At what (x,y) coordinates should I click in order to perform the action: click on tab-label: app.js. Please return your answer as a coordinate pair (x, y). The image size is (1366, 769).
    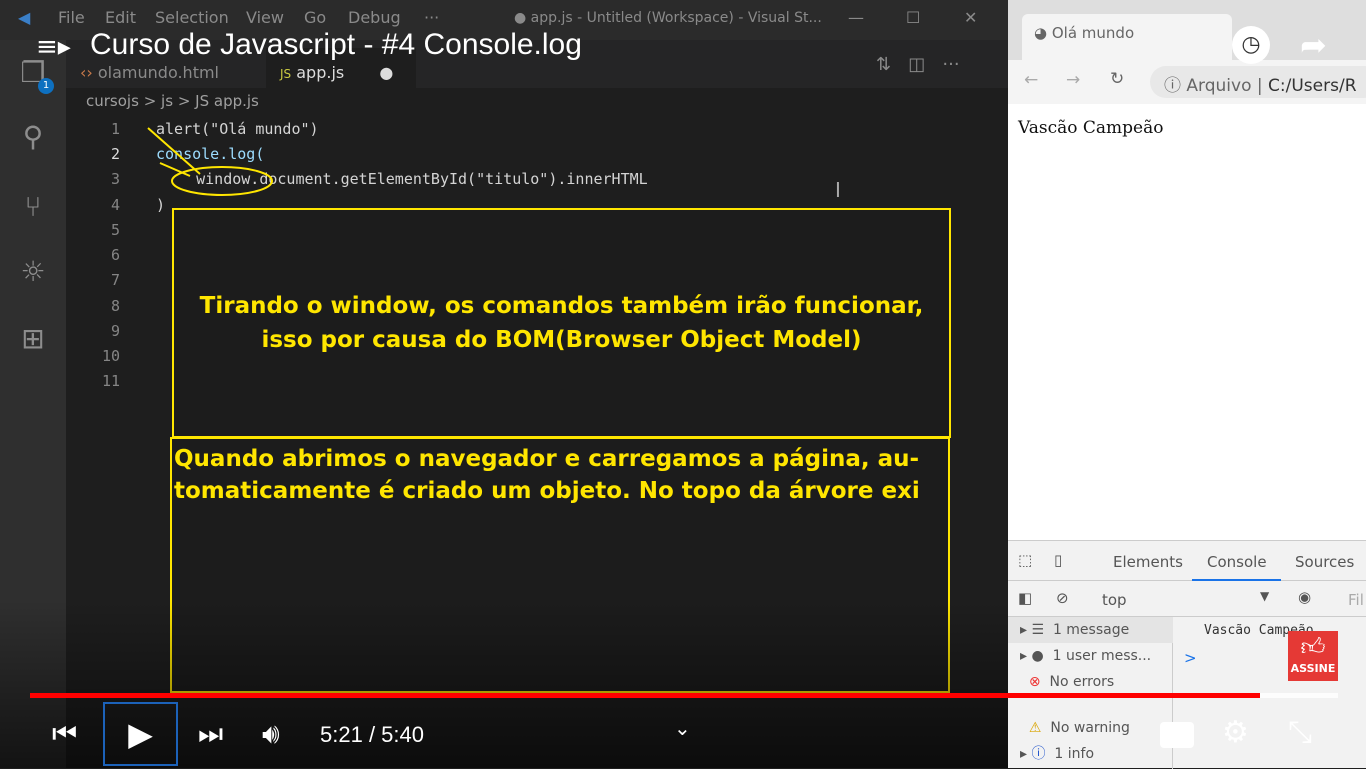
    Looking at the image, I should click on (320, 72).